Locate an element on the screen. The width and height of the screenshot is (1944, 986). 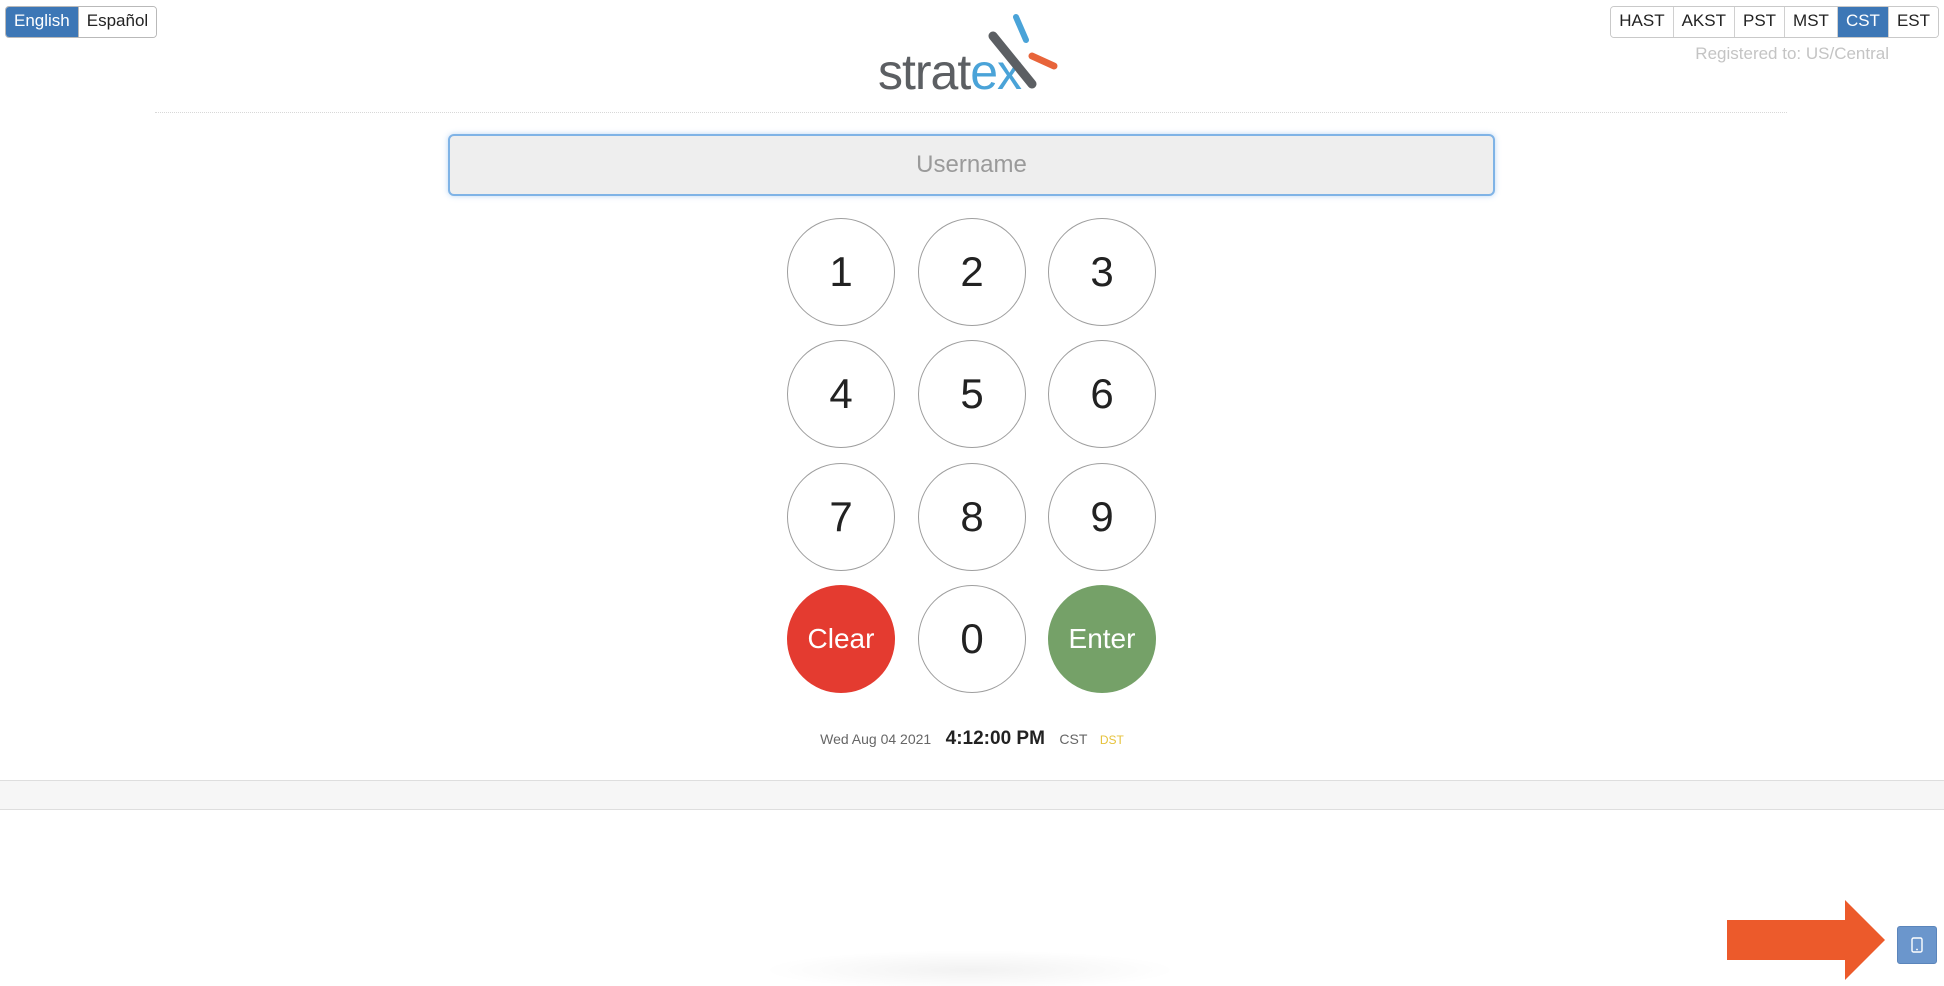
keypad-button-8: 8 is located at coordinates (972, 517).